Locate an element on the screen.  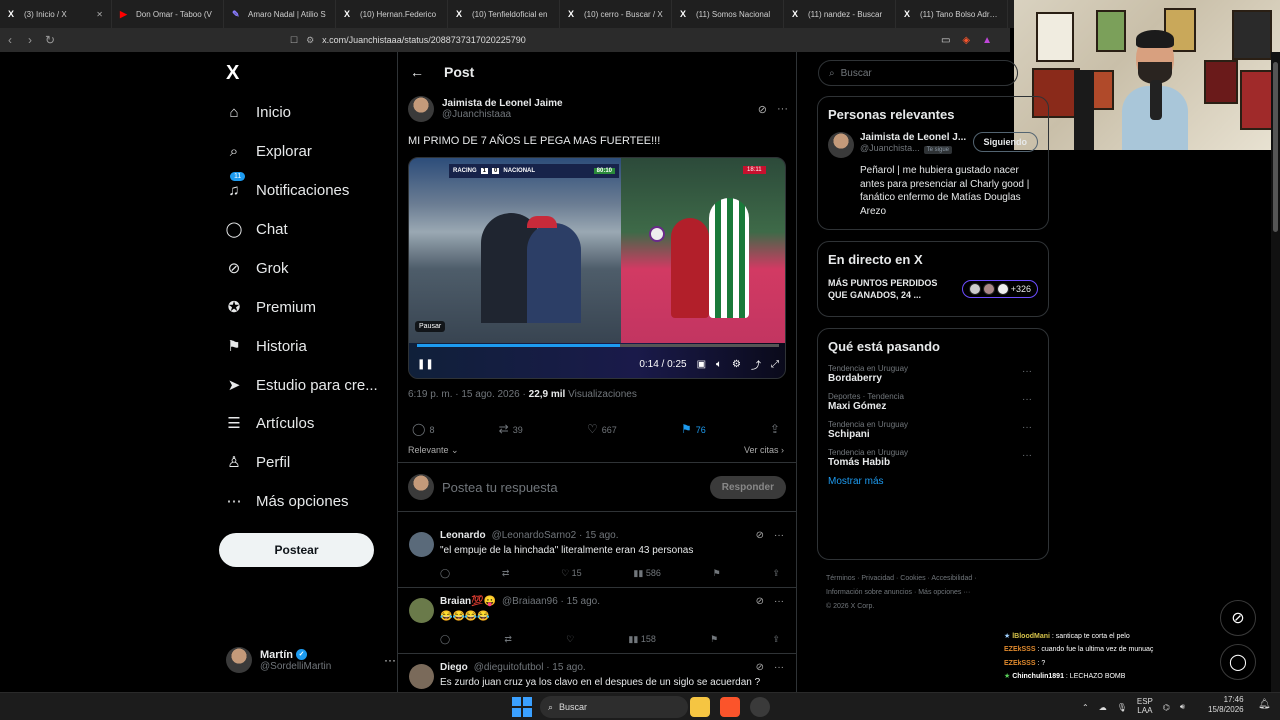
forward-arrow-icon: › is located at coordinates (30, 40).